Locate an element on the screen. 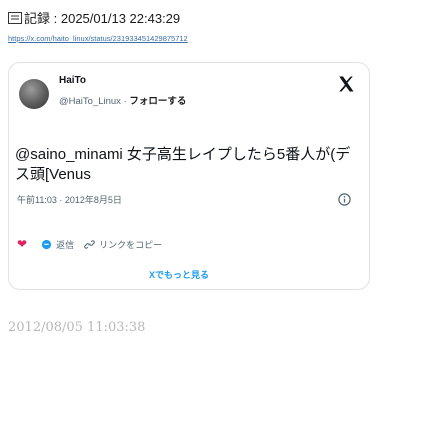 The width and height of the screenshot is (430, 430). heart-icon: ❤ is located at coordinates (22, 244).